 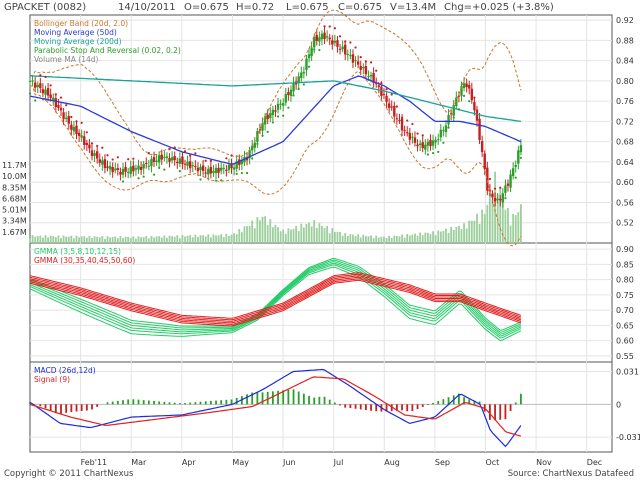 What do you see at coordinates (618, 404) in the screenshot?
I see `macd-tick-label: 0` at bounding box center [618, 404].